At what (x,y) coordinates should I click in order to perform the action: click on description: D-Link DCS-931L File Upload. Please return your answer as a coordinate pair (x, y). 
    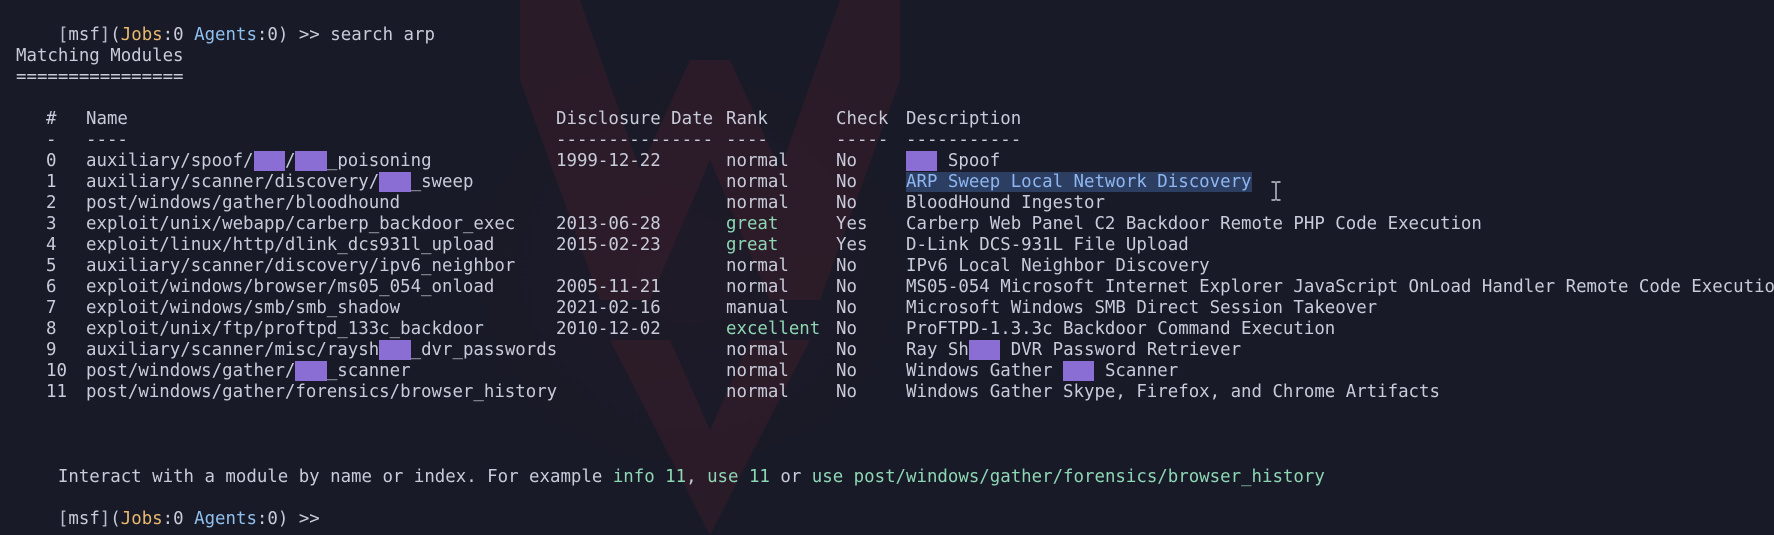
    Looking at the image, I should click on (1047, 245).